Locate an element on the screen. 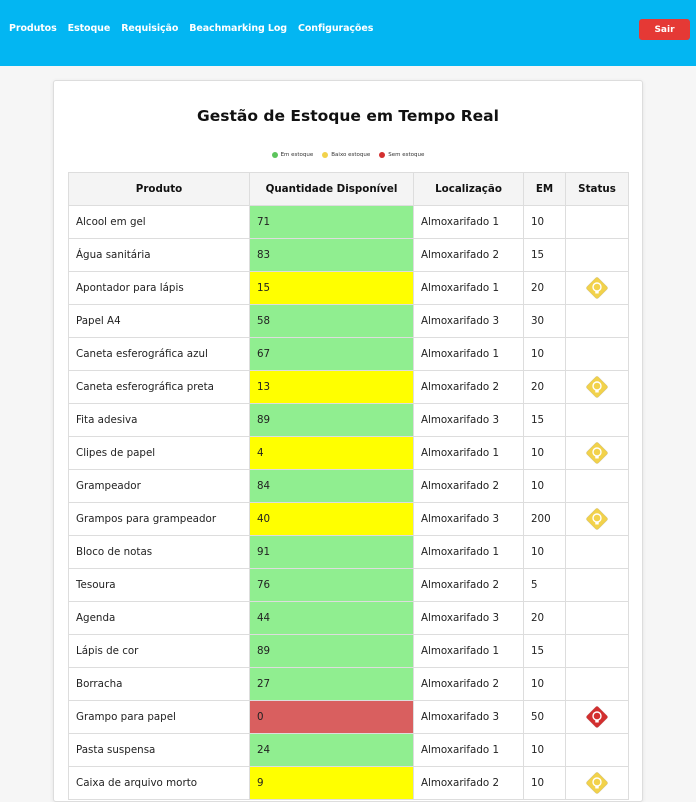  table-row: Lápis de cor 89 Almoxarifado 1 15 is located at coordinates (348, 651).